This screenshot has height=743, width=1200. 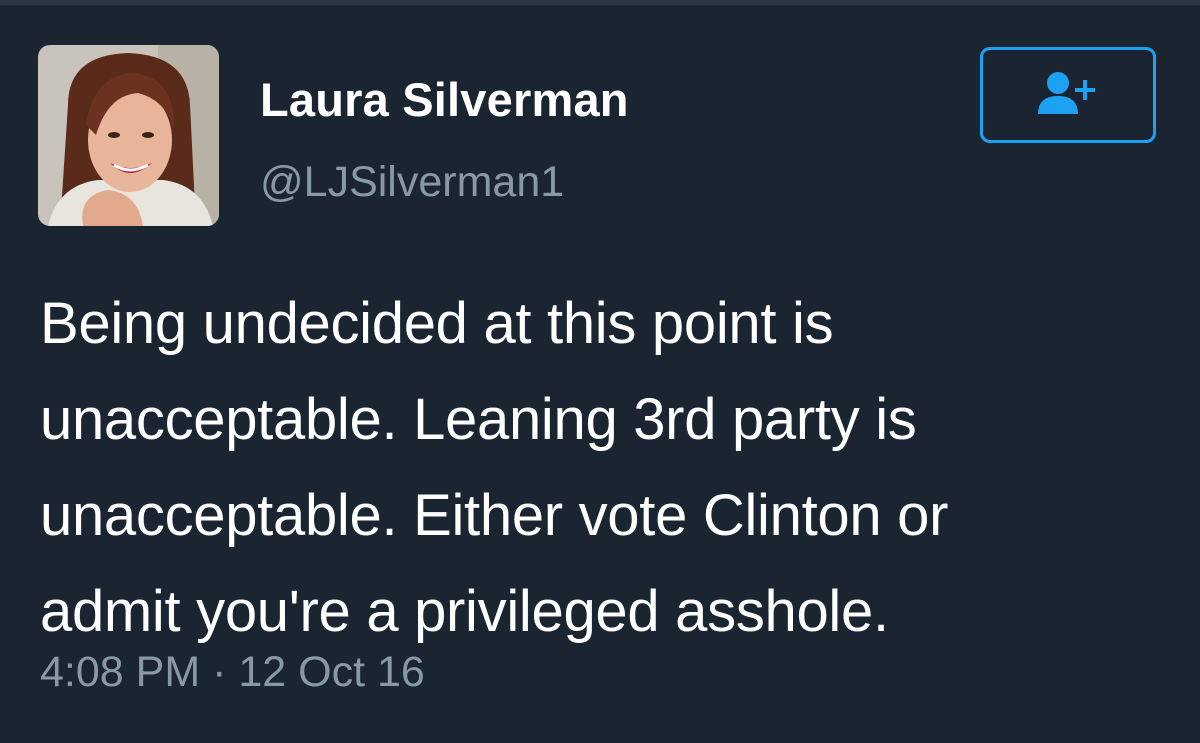 I want to click on display-name: Laura Silverman, so click(x=444, y=99).